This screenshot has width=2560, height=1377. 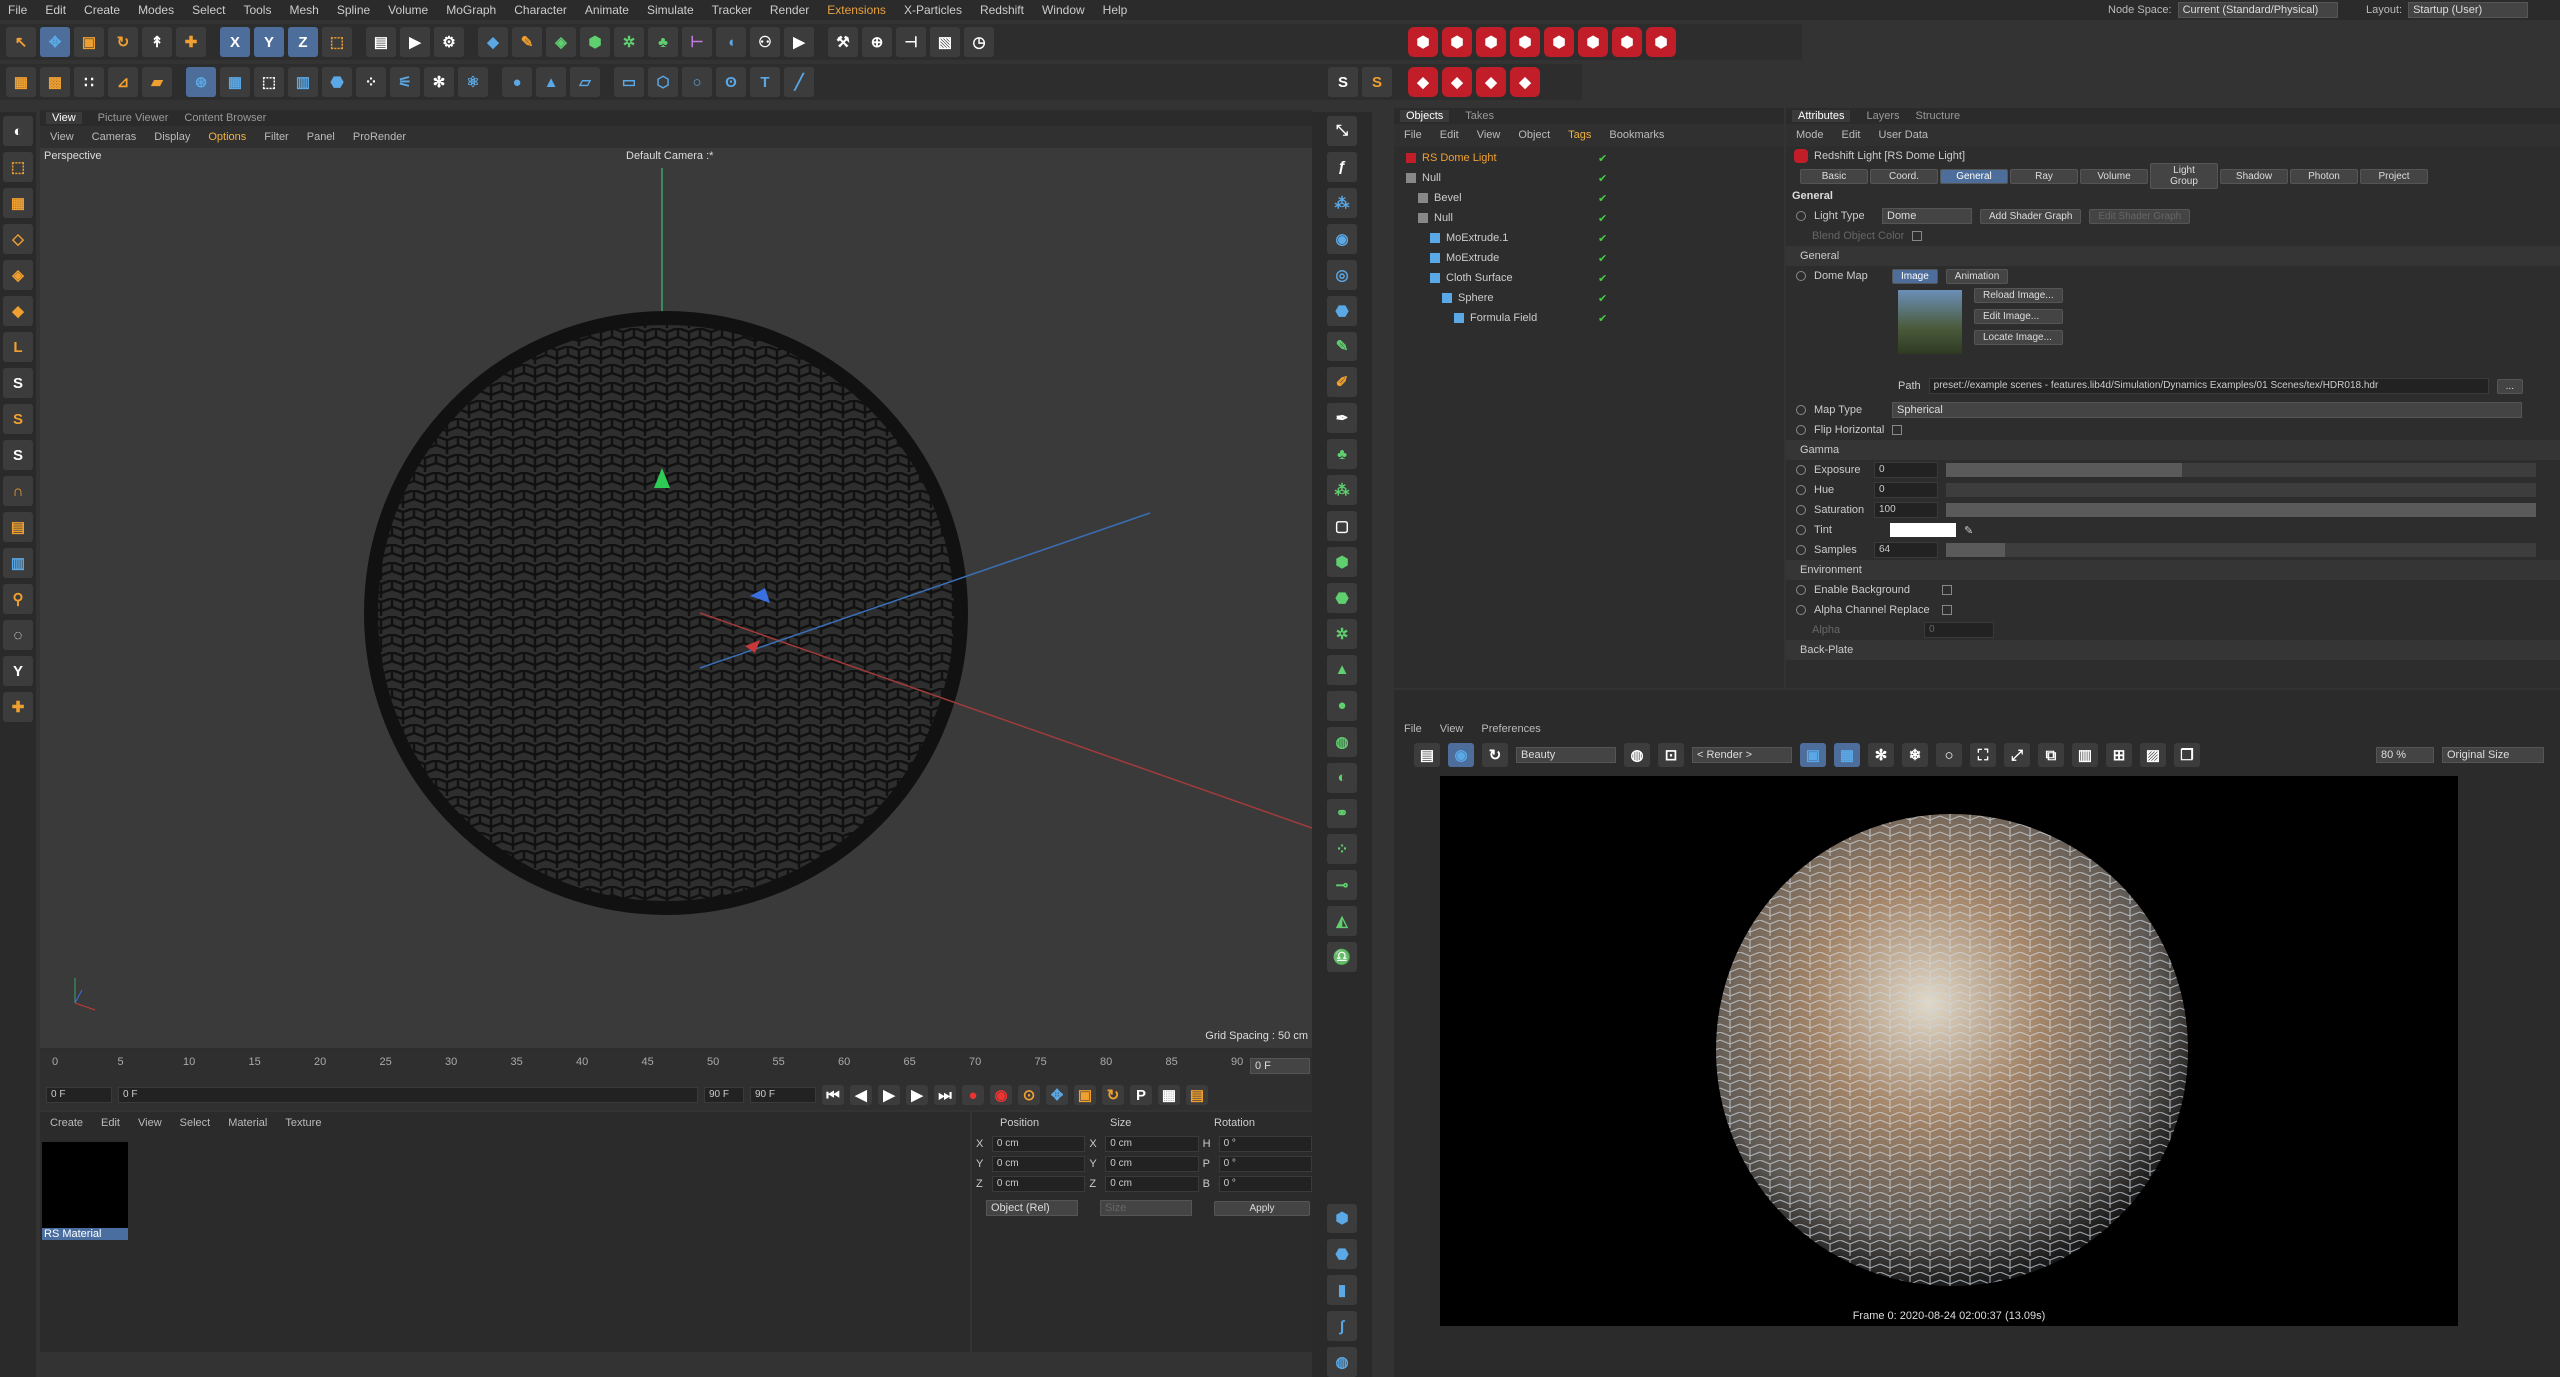 What do you see at coordinates (765, 82) in the screenshot?
I see `text-icon: T` at bounding box center [765, 82].